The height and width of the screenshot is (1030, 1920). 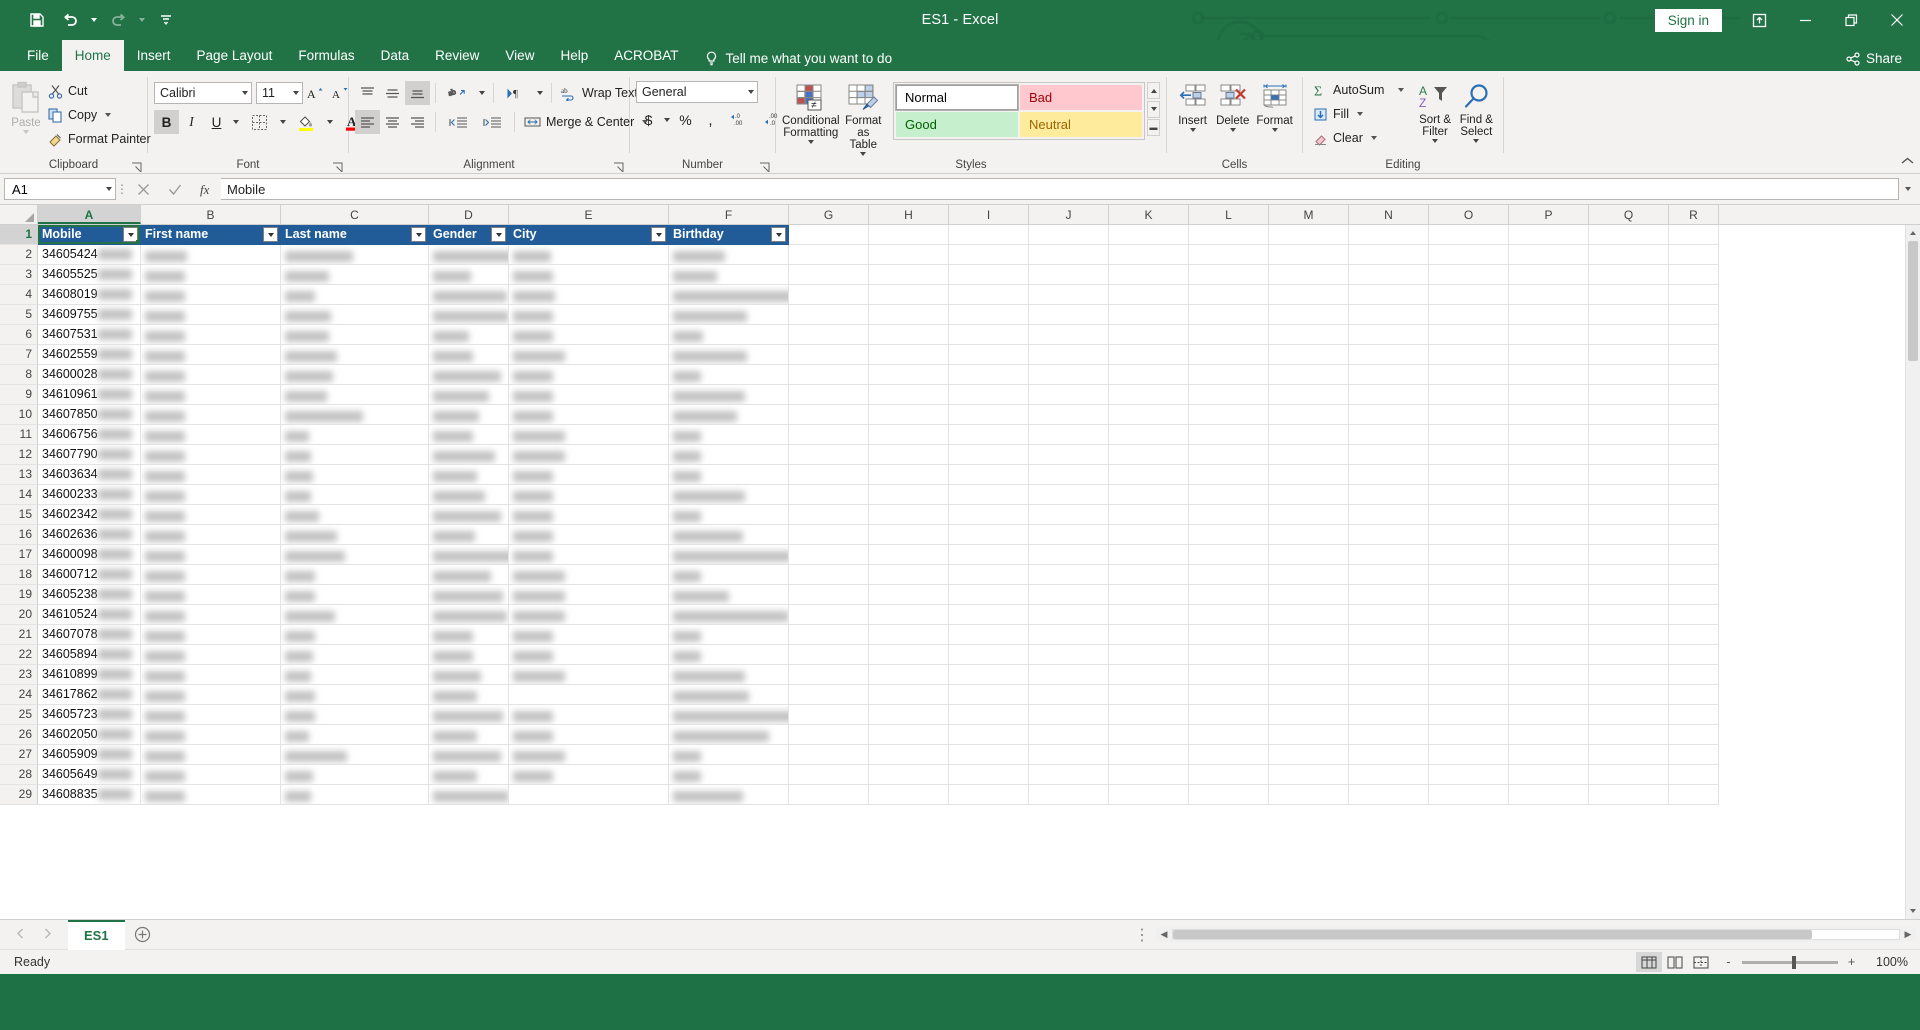 I want to click on row-header-2: 2, so click(x=19, y=255).